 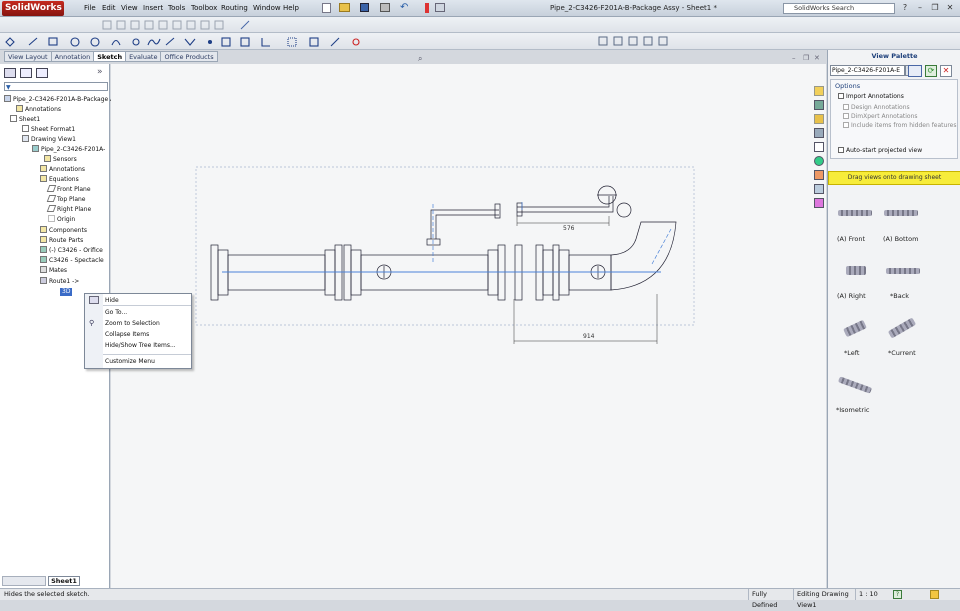 I want to click on view-thumb-current, so click(x=902, y=328).